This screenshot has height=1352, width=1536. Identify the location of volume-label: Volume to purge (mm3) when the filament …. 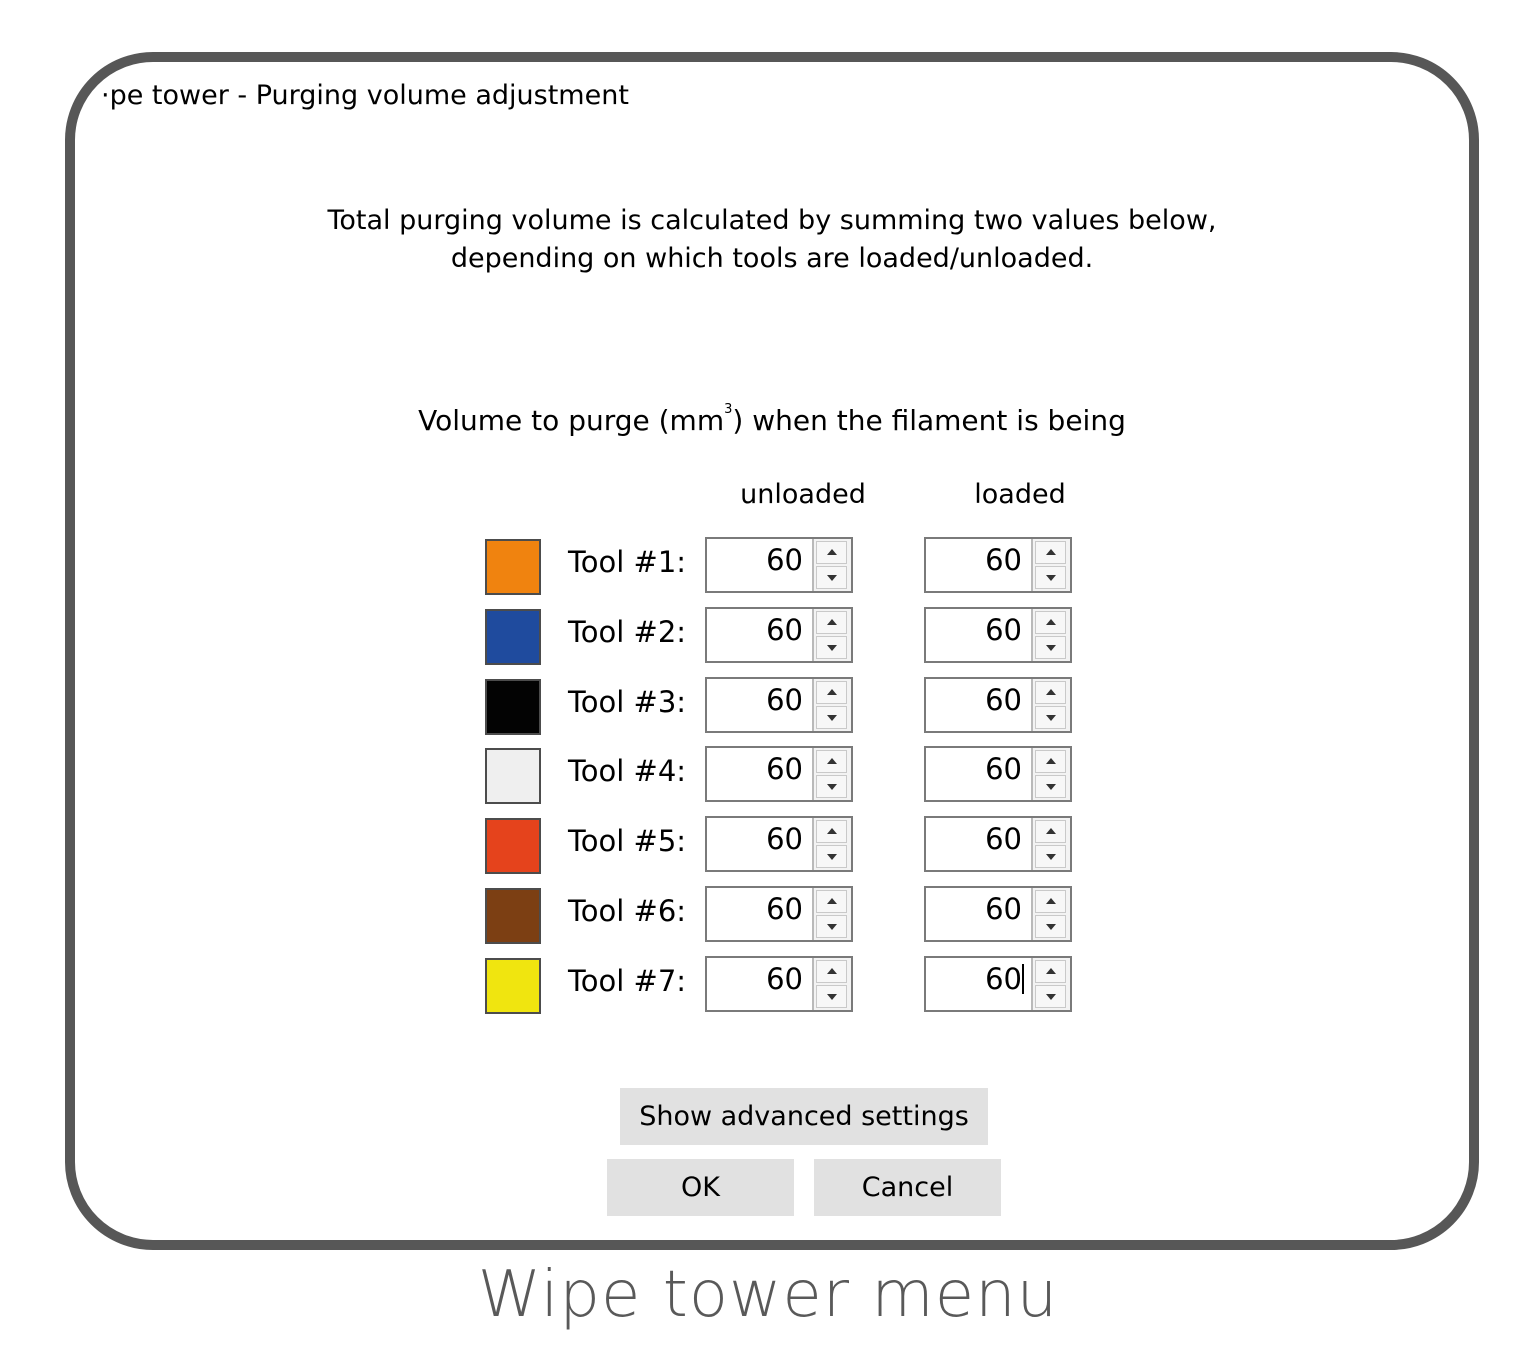
(772, 419).